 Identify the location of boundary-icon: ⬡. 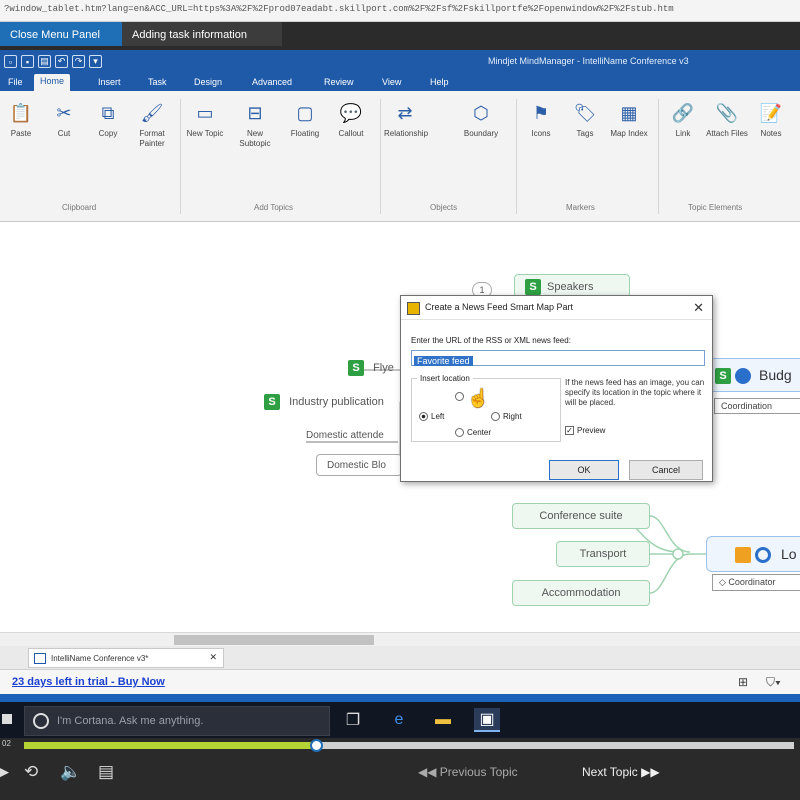
(481, 112).